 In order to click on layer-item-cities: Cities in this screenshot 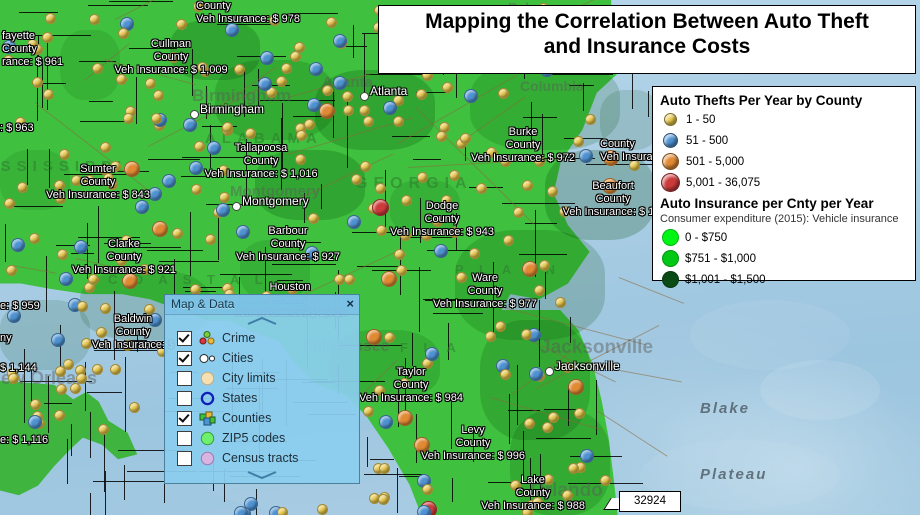, I will do `click(268, 358)`.